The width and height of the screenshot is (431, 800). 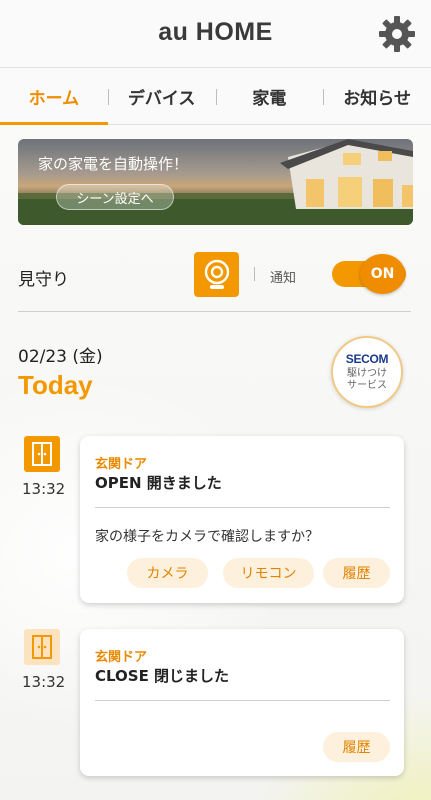 What do you see at coordinates (207, 537) in the screenshot?
I see `event-question: 家の様子をカメラで確認しますか？` at bounding box center [207, 537].